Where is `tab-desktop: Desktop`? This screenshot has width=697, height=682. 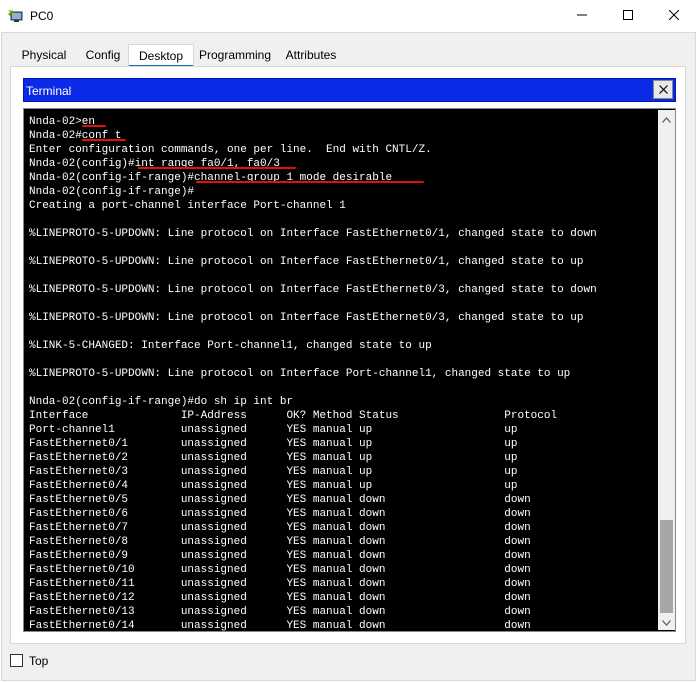
tab-desktop: Desktop is located at coordinates (161, 56).